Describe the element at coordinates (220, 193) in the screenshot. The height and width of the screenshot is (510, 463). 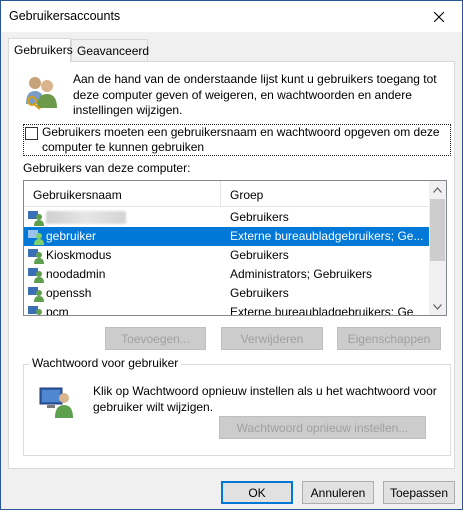
I see `column-separator` at that location.